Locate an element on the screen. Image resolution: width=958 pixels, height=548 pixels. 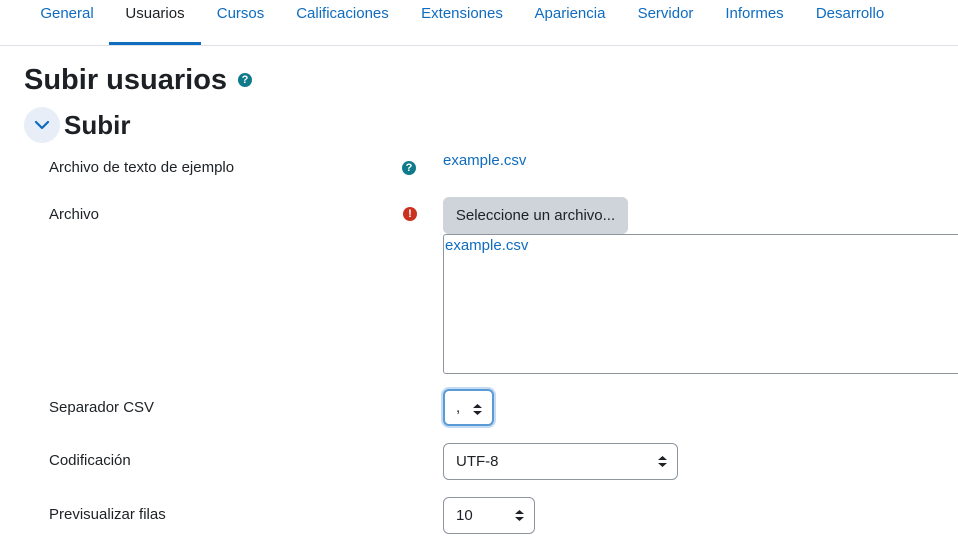
tab-extensiones: Extensiones is located at coordinates (462, 22).